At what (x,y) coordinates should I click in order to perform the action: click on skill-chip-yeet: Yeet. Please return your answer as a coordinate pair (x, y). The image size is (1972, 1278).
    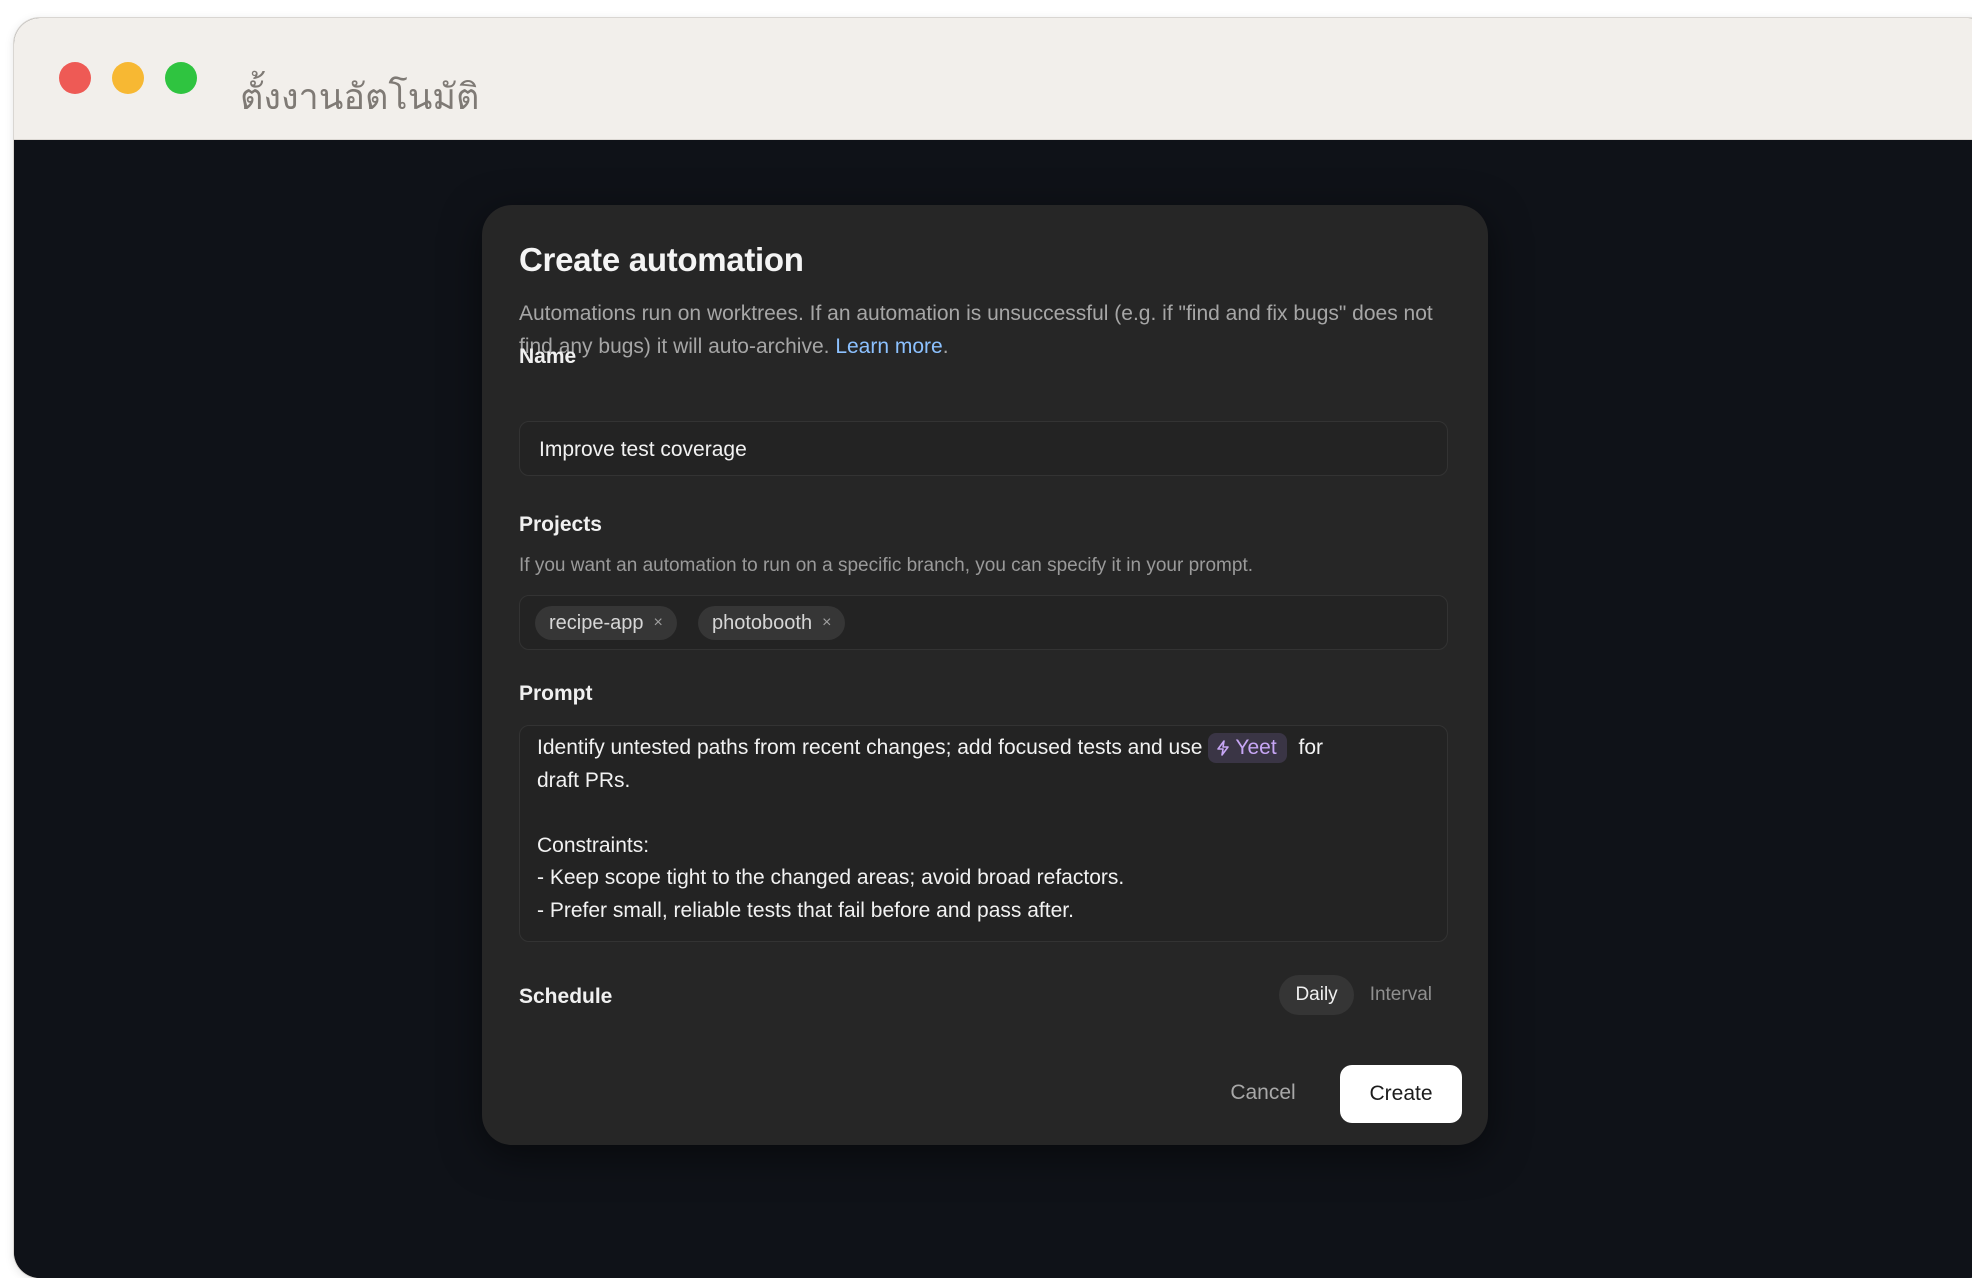
    Looking at the image, I should click on (1247, 748).